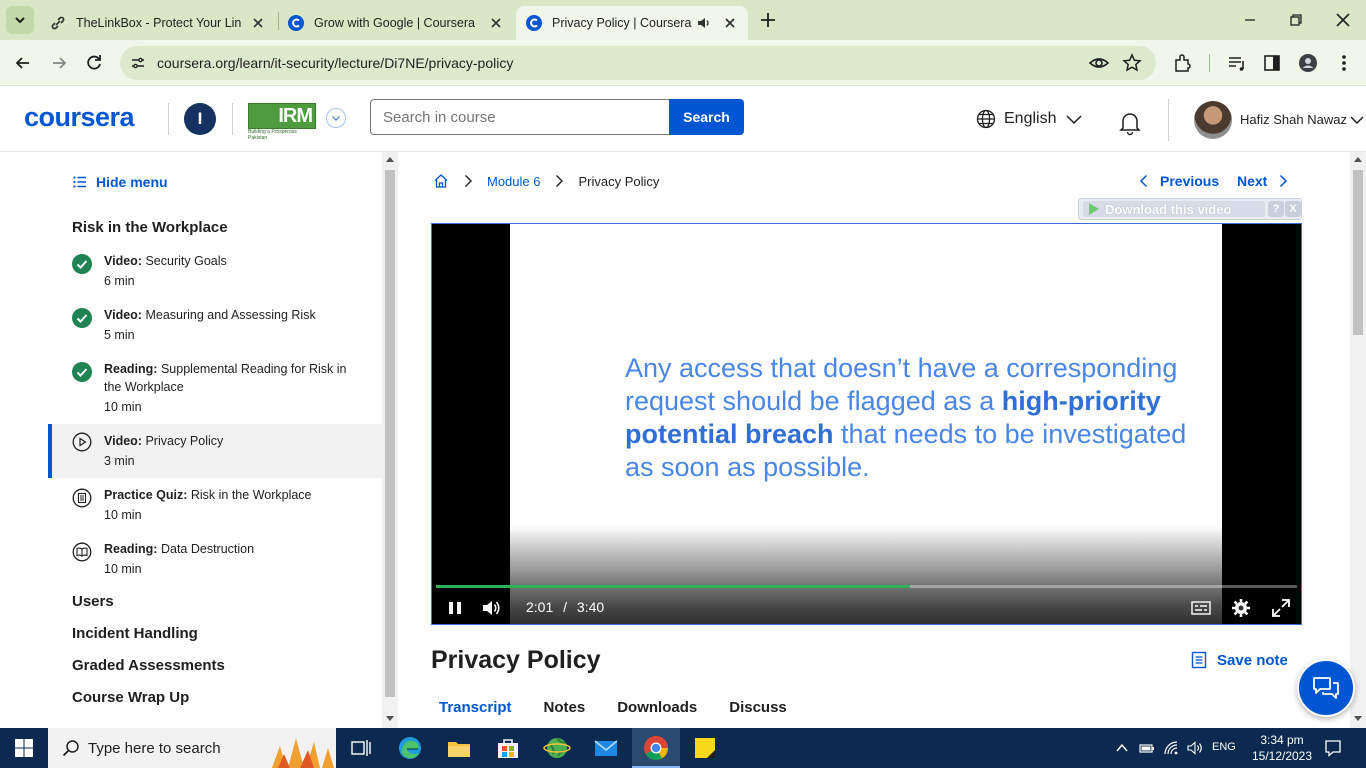 The height and width of the screenshot is (768, 1366). Describe the element at coordinates (475, 707) in the screenshot. I see `tab-transcript: Transcript` at that location.